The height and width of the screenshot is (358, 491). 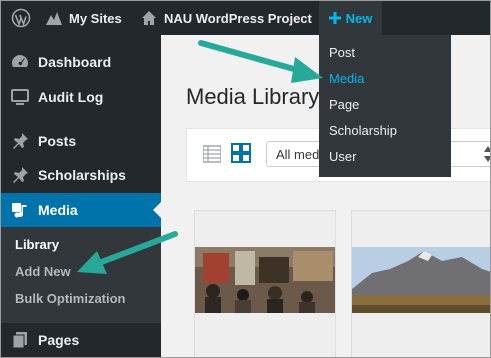 I want to click on annotation-arrow-to-media, so click(x=260, y=61).